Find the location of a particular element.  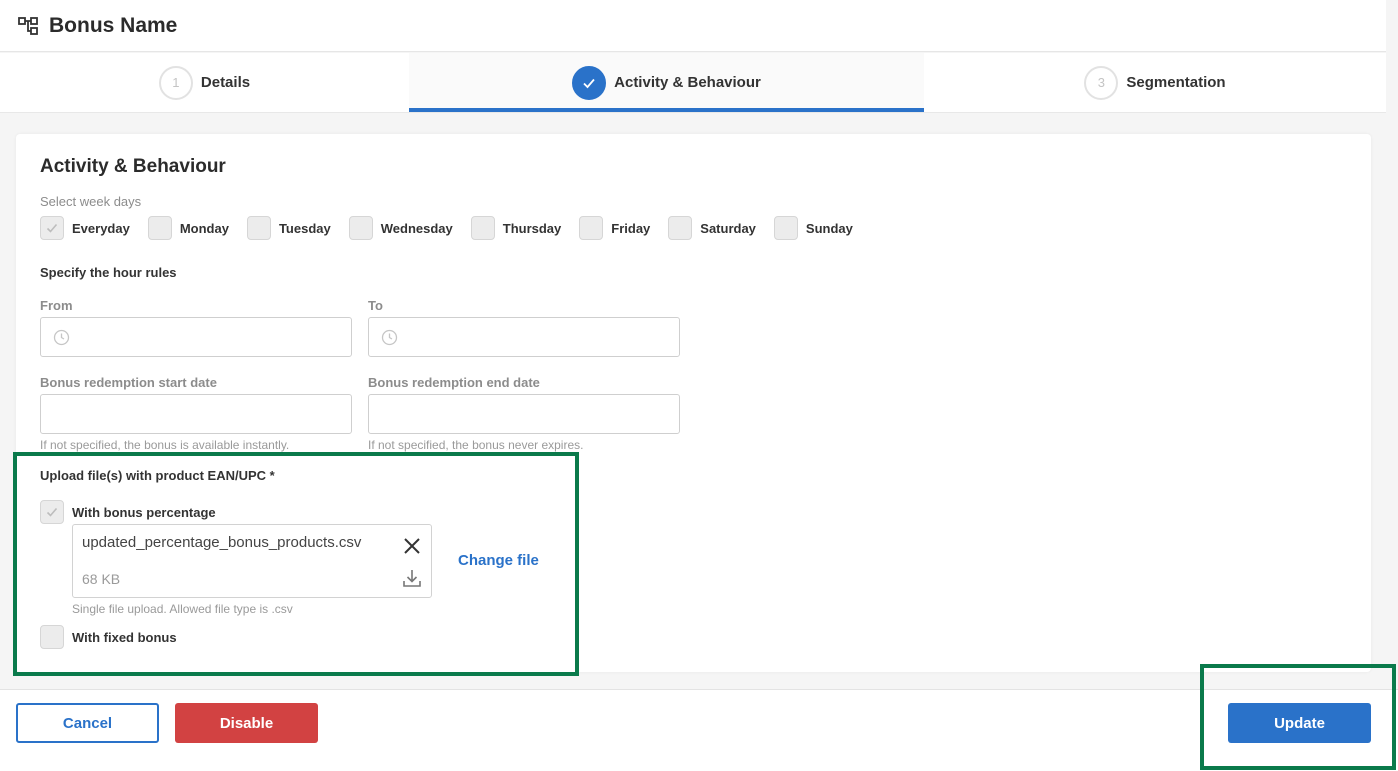

step-label: Segmentation is located at coordinates (1176, 82).